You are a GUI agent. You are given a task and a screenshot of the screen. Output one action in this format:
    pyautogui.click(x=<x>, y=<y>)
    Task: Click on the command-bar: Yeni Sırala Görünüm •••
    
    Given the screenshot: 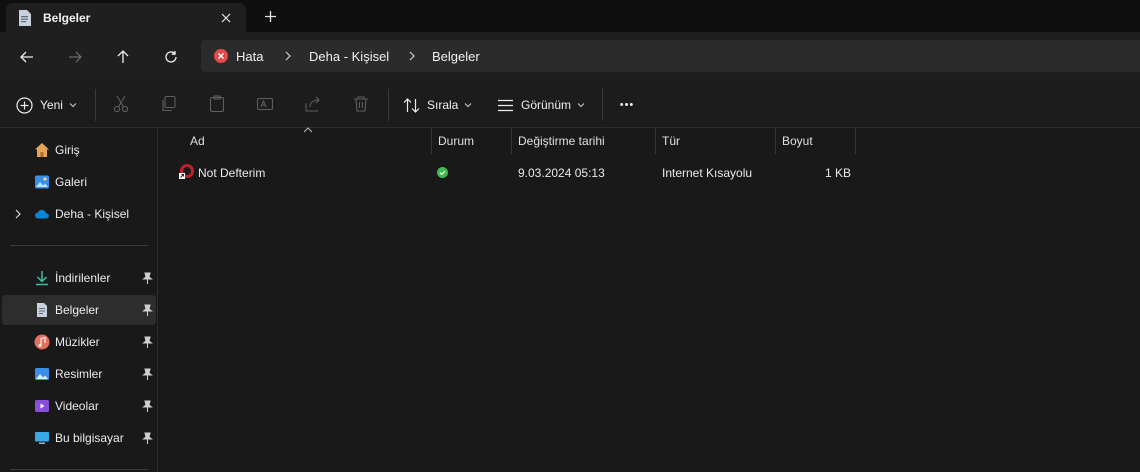 What is the action you would take?
    pyautogui.click(x=570, y=104)
    